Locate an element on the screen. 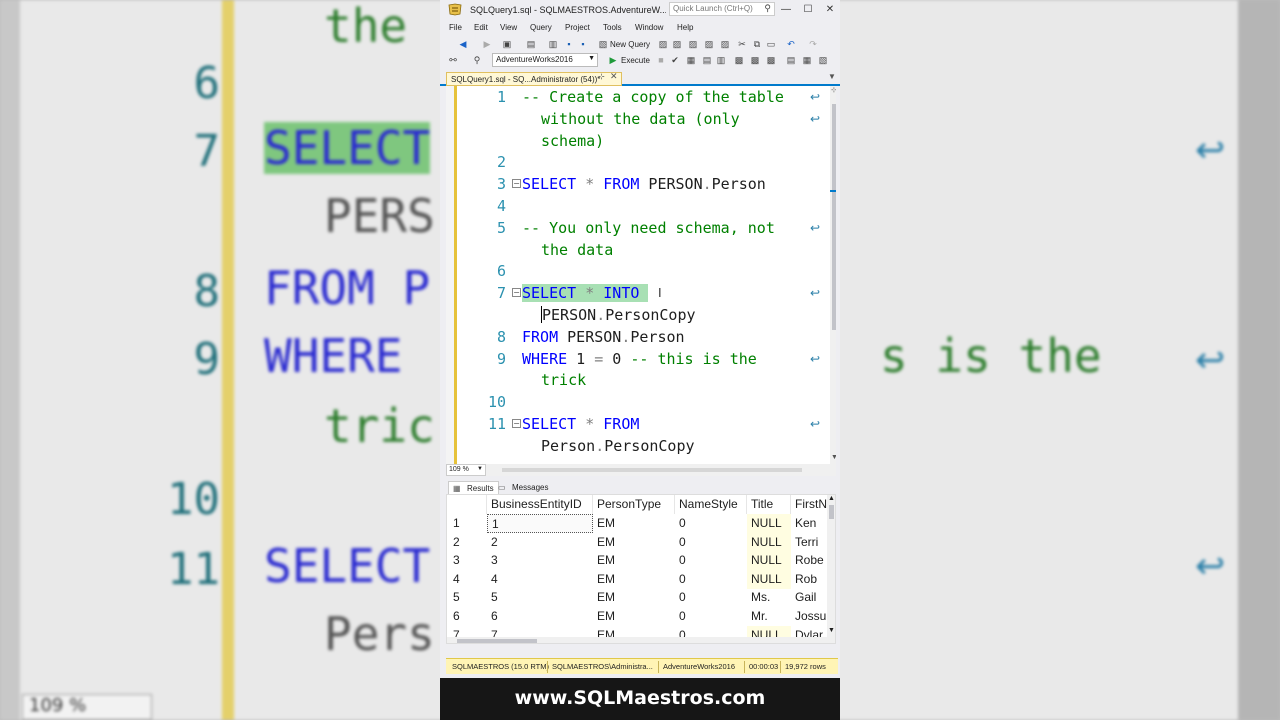 The height and width of the screenshot is (720, 1280). table-row: 5 5 EM 0 Ms. Gail is located at coordinates (641, 597).